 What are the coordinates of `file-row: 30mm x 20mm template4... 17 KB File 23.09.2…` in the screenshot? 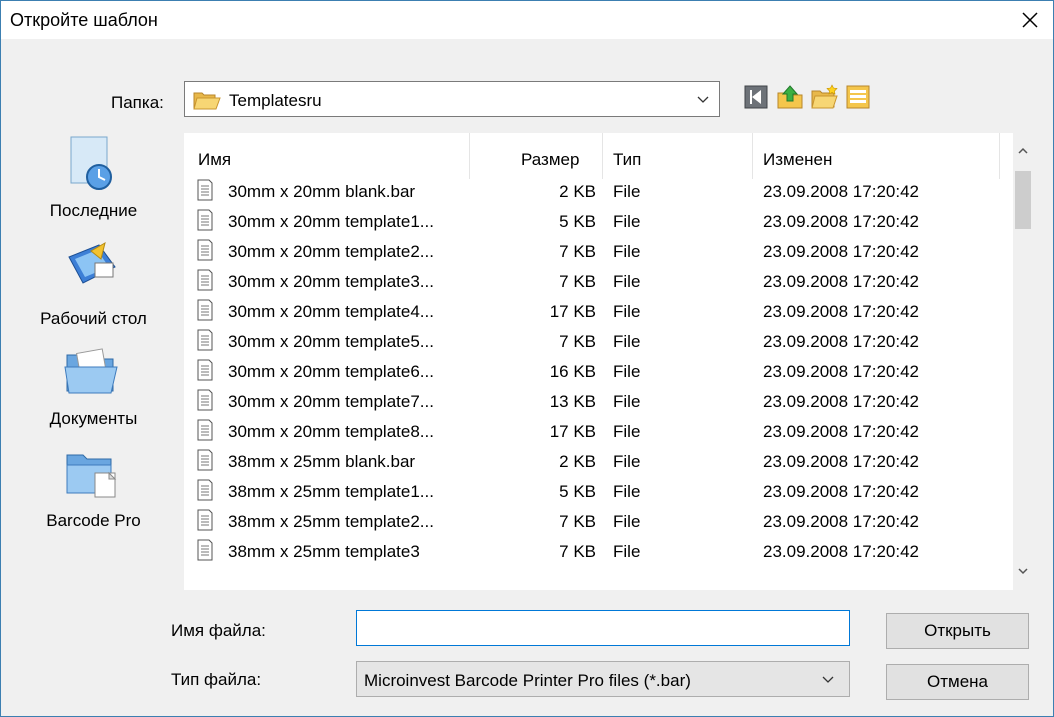 It's located at (598, 311).